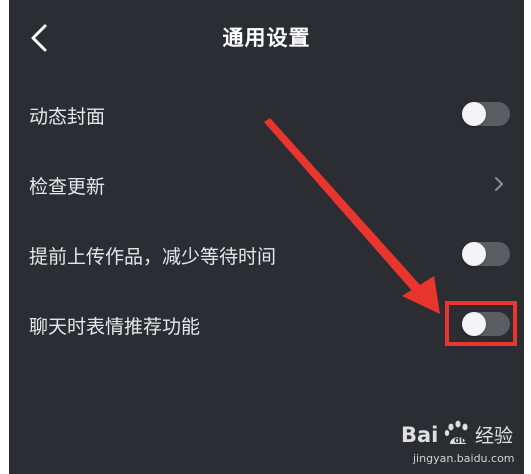  I want to click on setting-row-pre-upload: 提前上传作品，减少等待时间, so click(266, 255).